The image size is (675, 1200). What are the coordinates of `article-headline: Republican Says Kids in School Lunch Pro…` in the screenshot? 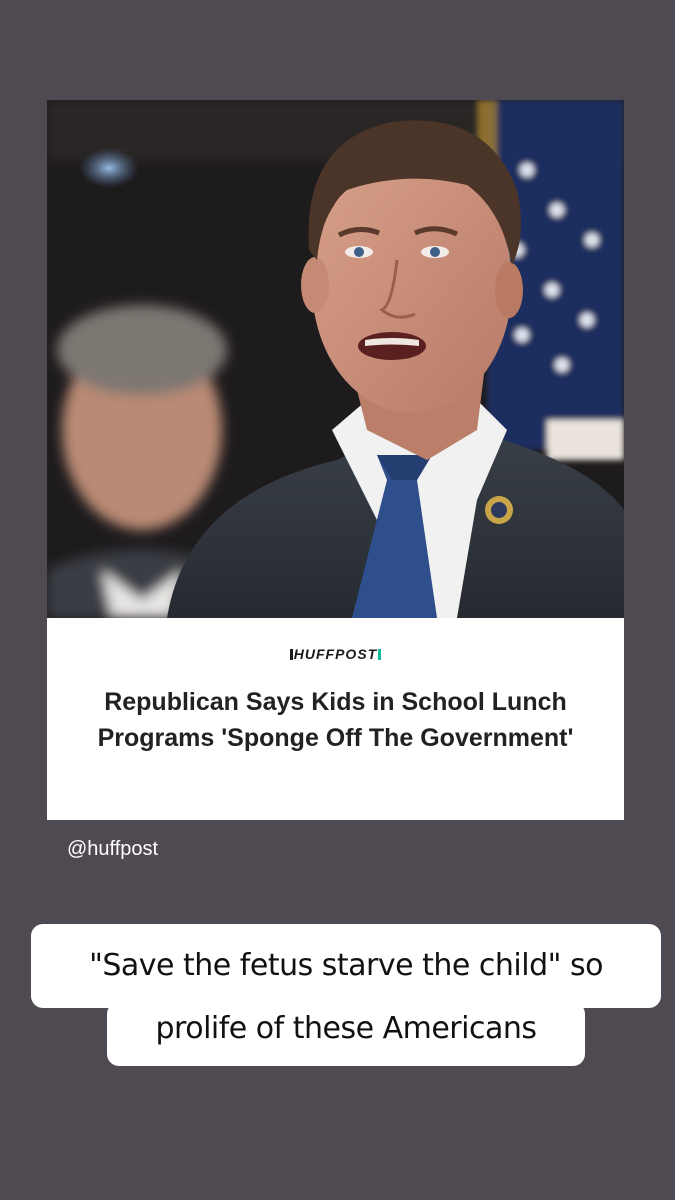 It's located at (335, 720).